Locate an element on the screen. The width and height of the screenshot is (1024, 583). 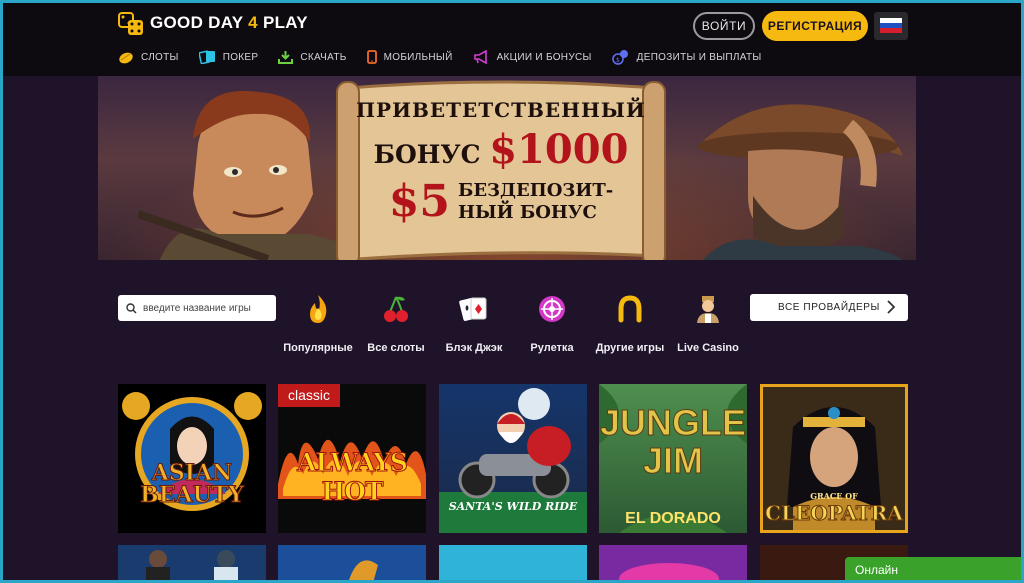
game-title-line2: JIM is located at coordinates (672, 460).